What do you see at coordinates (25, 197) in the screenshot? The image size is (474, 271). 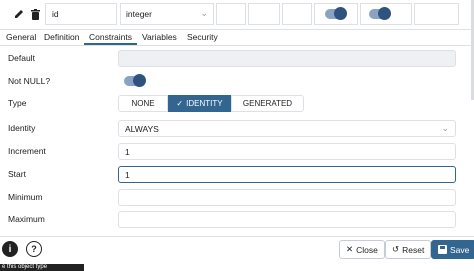 I see `minimum-label: Minimum` at bounding box center [25, 197].